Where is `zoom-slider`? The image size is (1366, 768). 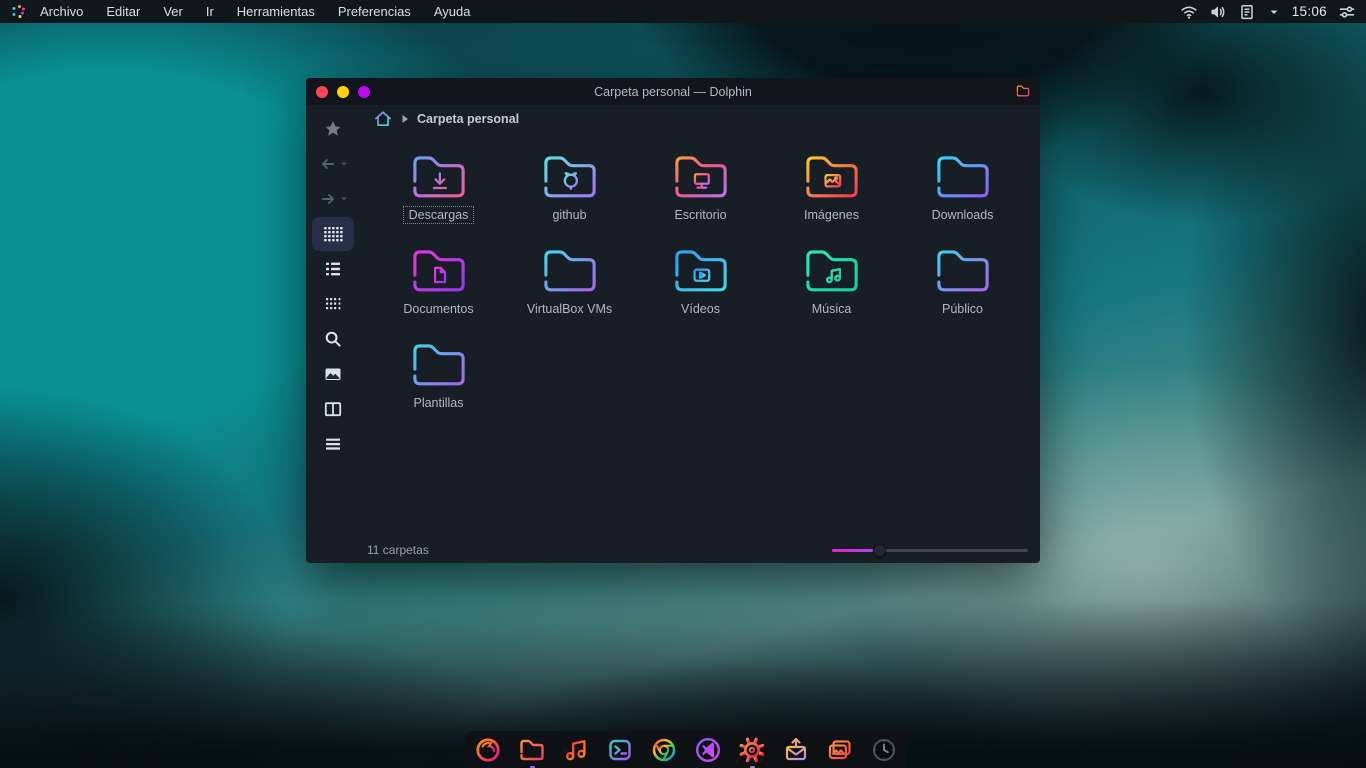 zoom-slider is located at coordinates (930, 550).